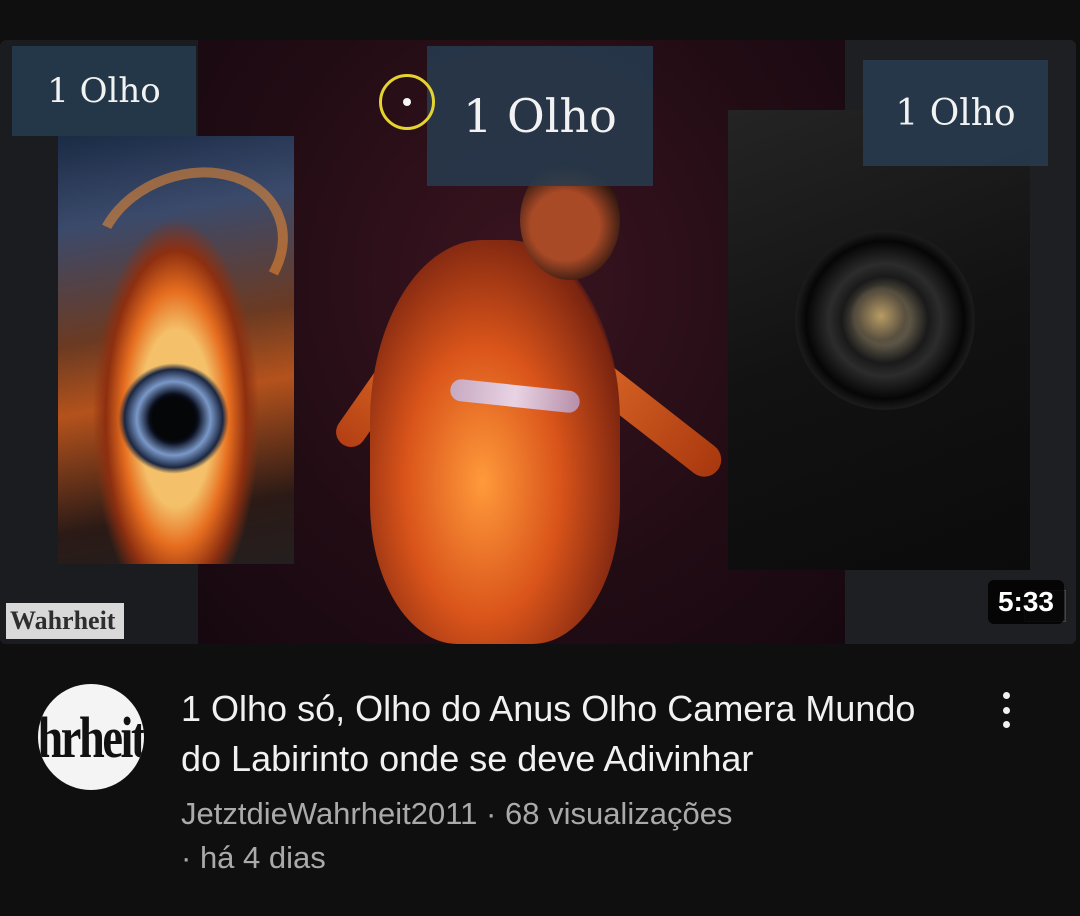 The width and height of the screenshot is (1080, 916). What do you see at coordinates (407, 102) in the screenshot?
I see `circle-marker-icon` at bounding box center [407, 102].